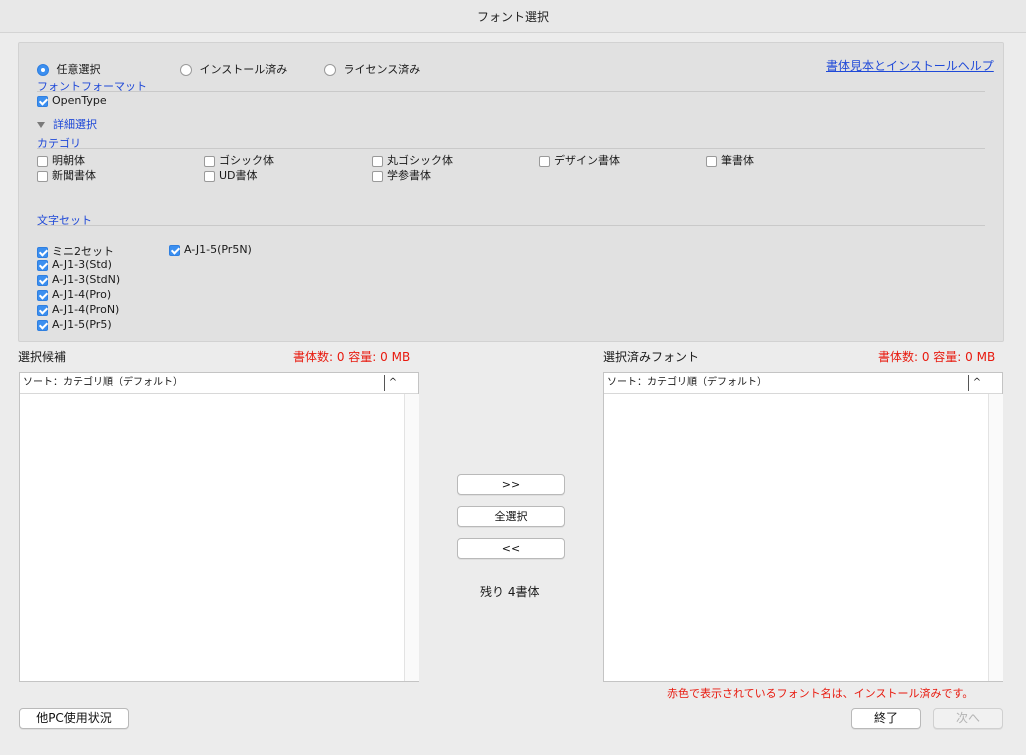  I want to click on finish-button: 終了, so click(886, 718).